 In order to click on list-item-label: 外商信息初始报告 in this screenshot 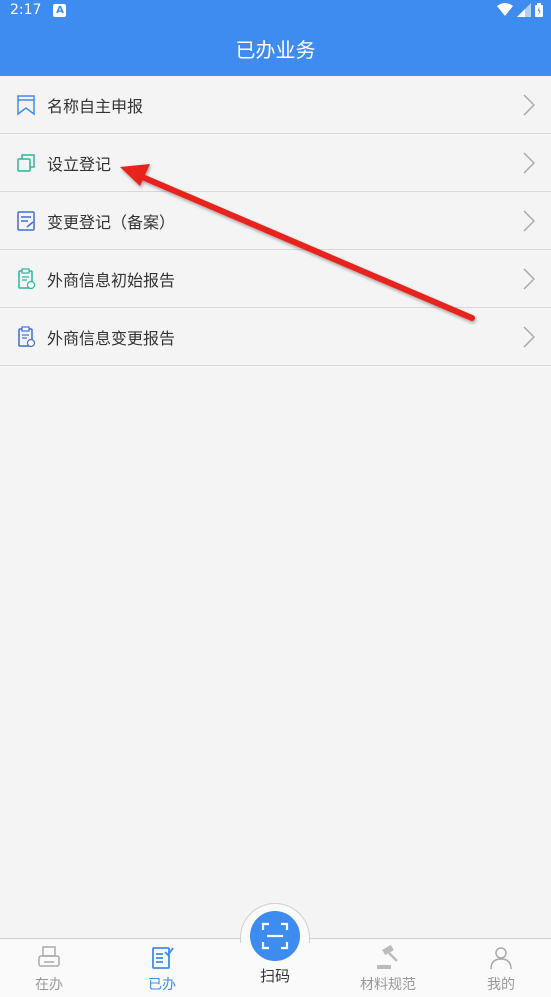, I will do `click(111, 280)`.